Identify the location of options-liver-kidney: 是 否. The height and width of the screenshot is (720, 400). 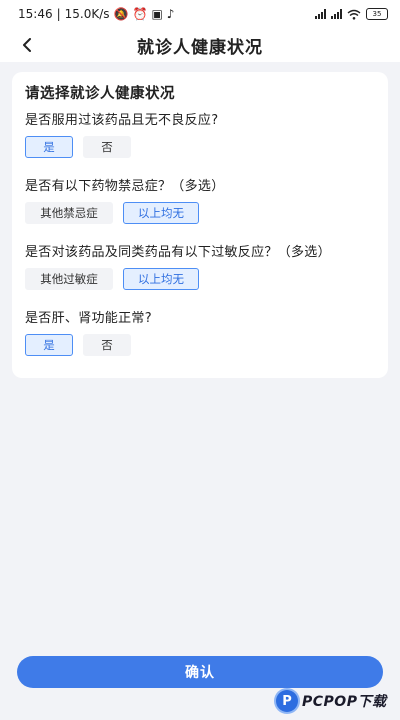
(200, 345).